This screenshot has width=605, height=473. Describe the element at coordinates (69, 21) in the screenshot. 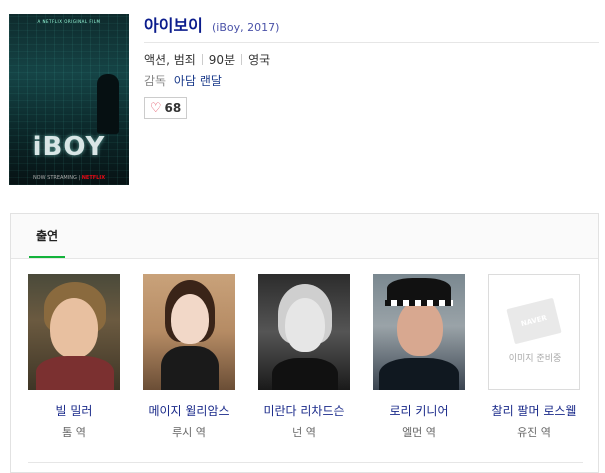

I see `poster-tagline: A NETFLIX ORIGINAL FILM` at that location.